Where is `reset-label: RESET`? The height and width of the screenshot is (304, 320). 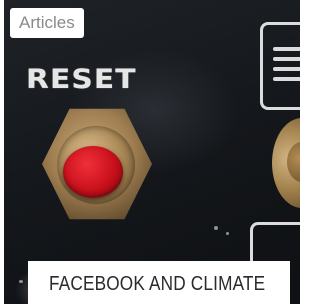 reset-label: RESET is located at coordinates (81, 79).